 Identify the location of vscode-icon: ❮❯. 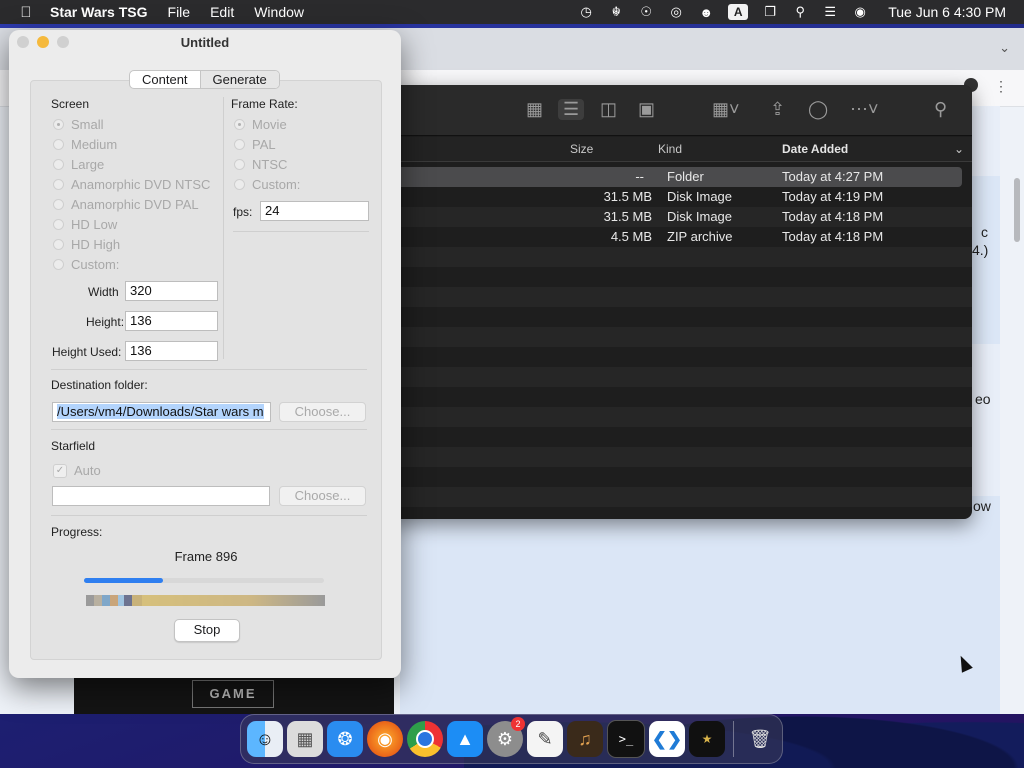
(667, 739).